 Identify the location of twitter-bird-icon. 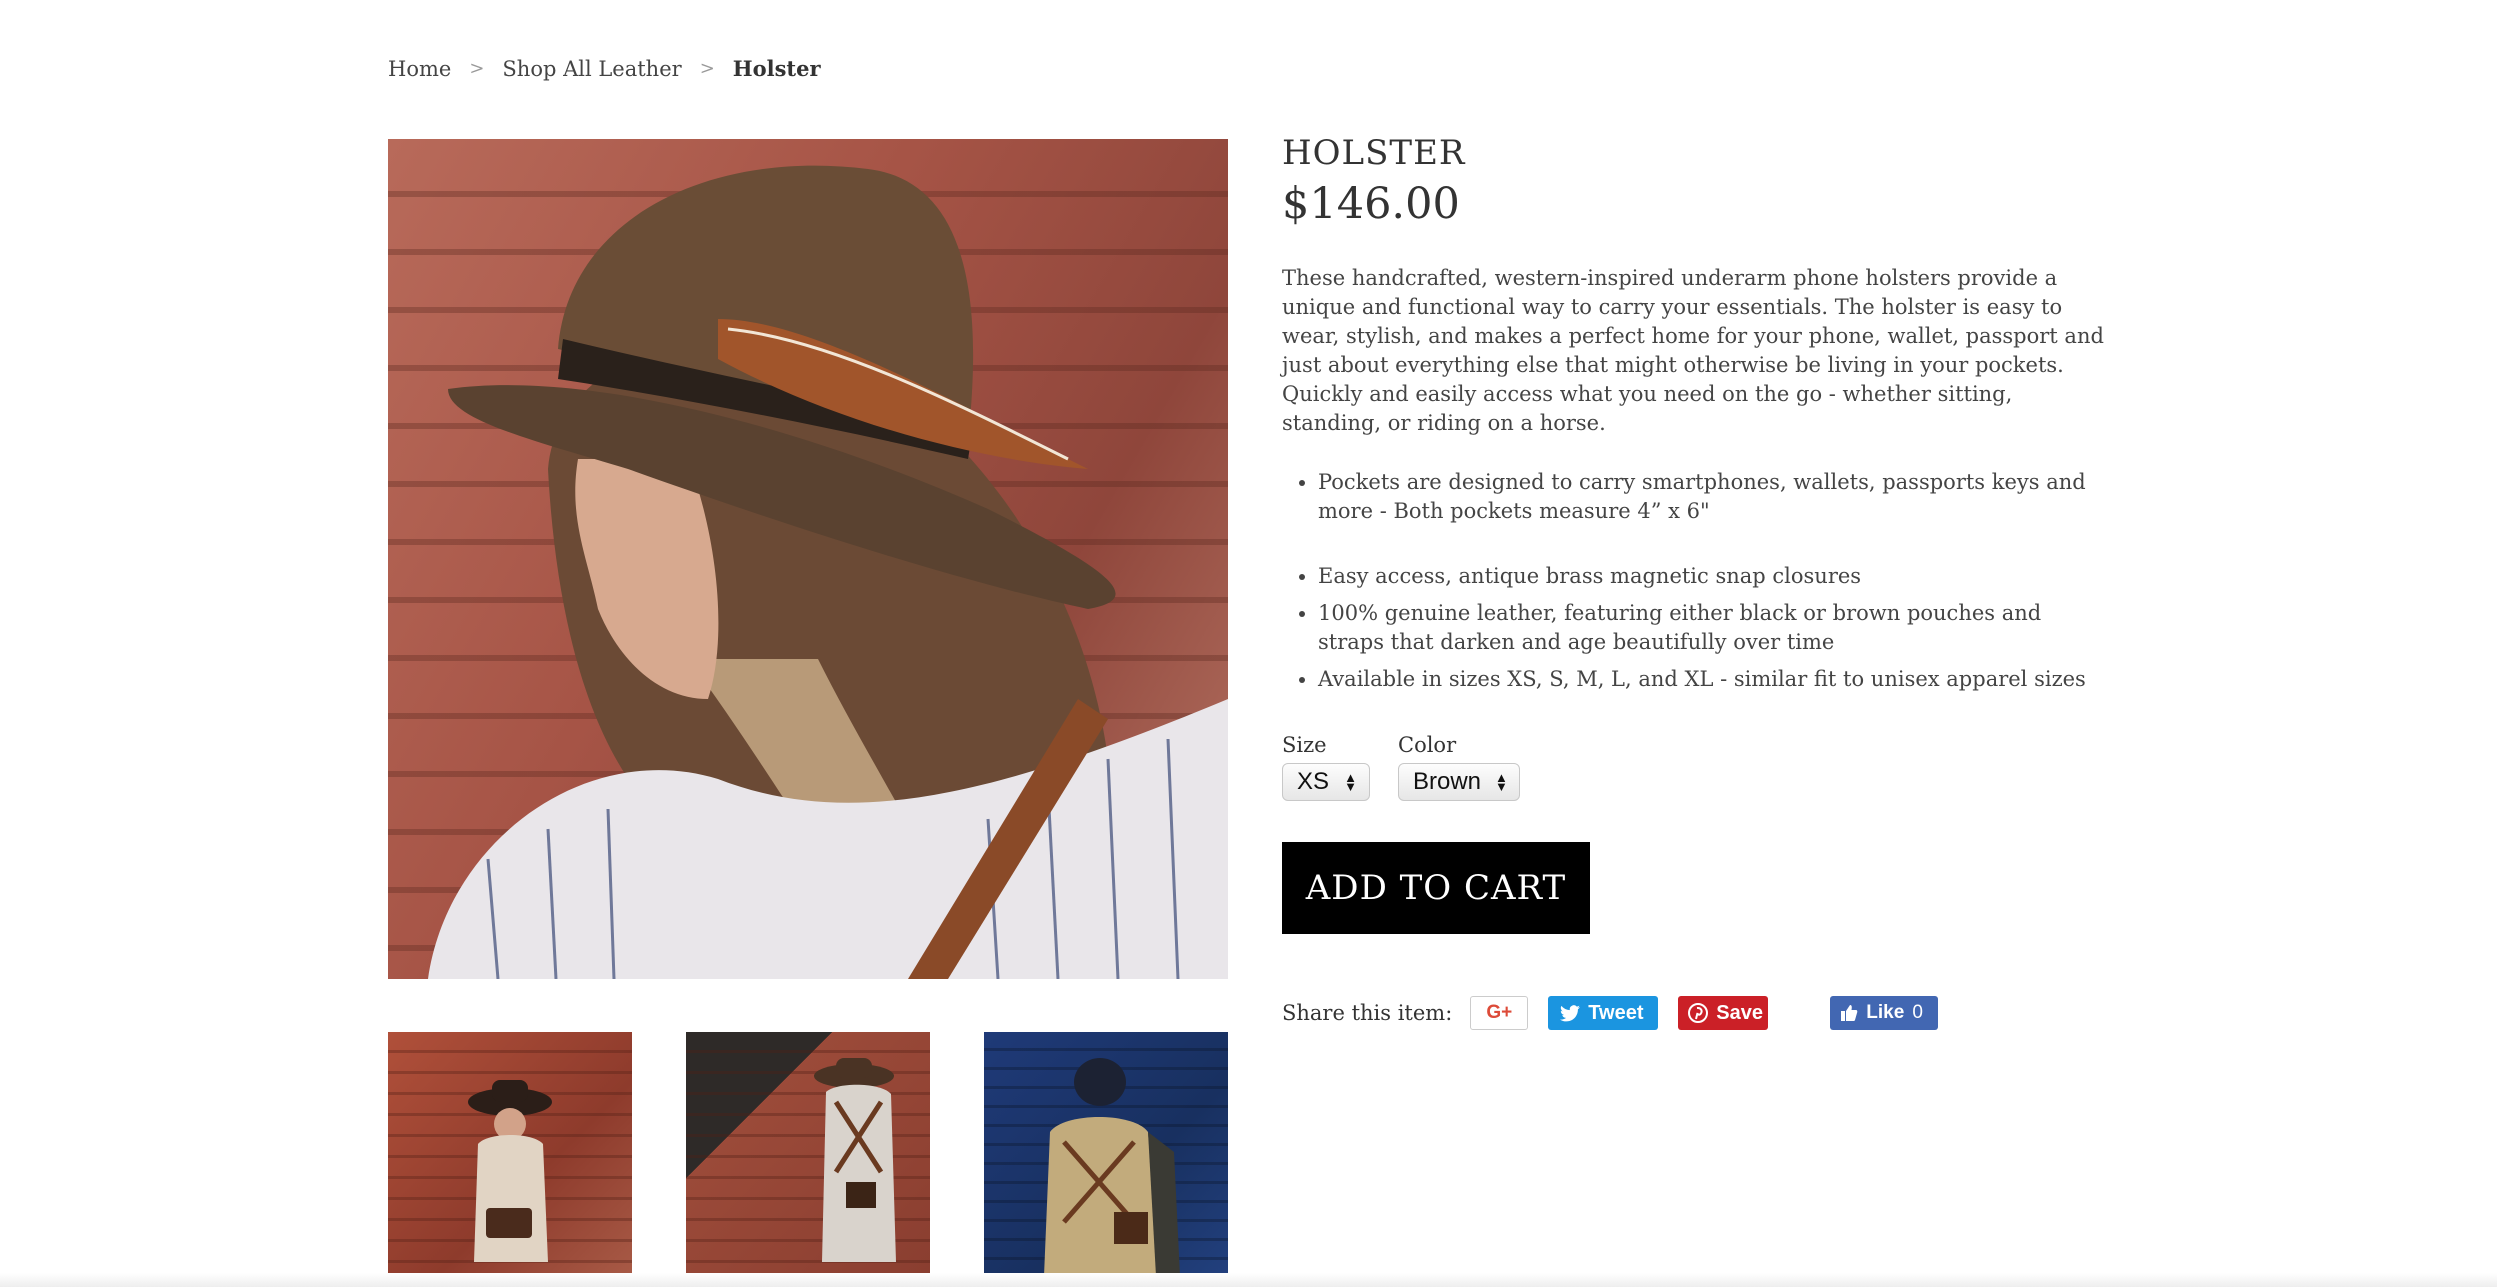
(1570, 1013).